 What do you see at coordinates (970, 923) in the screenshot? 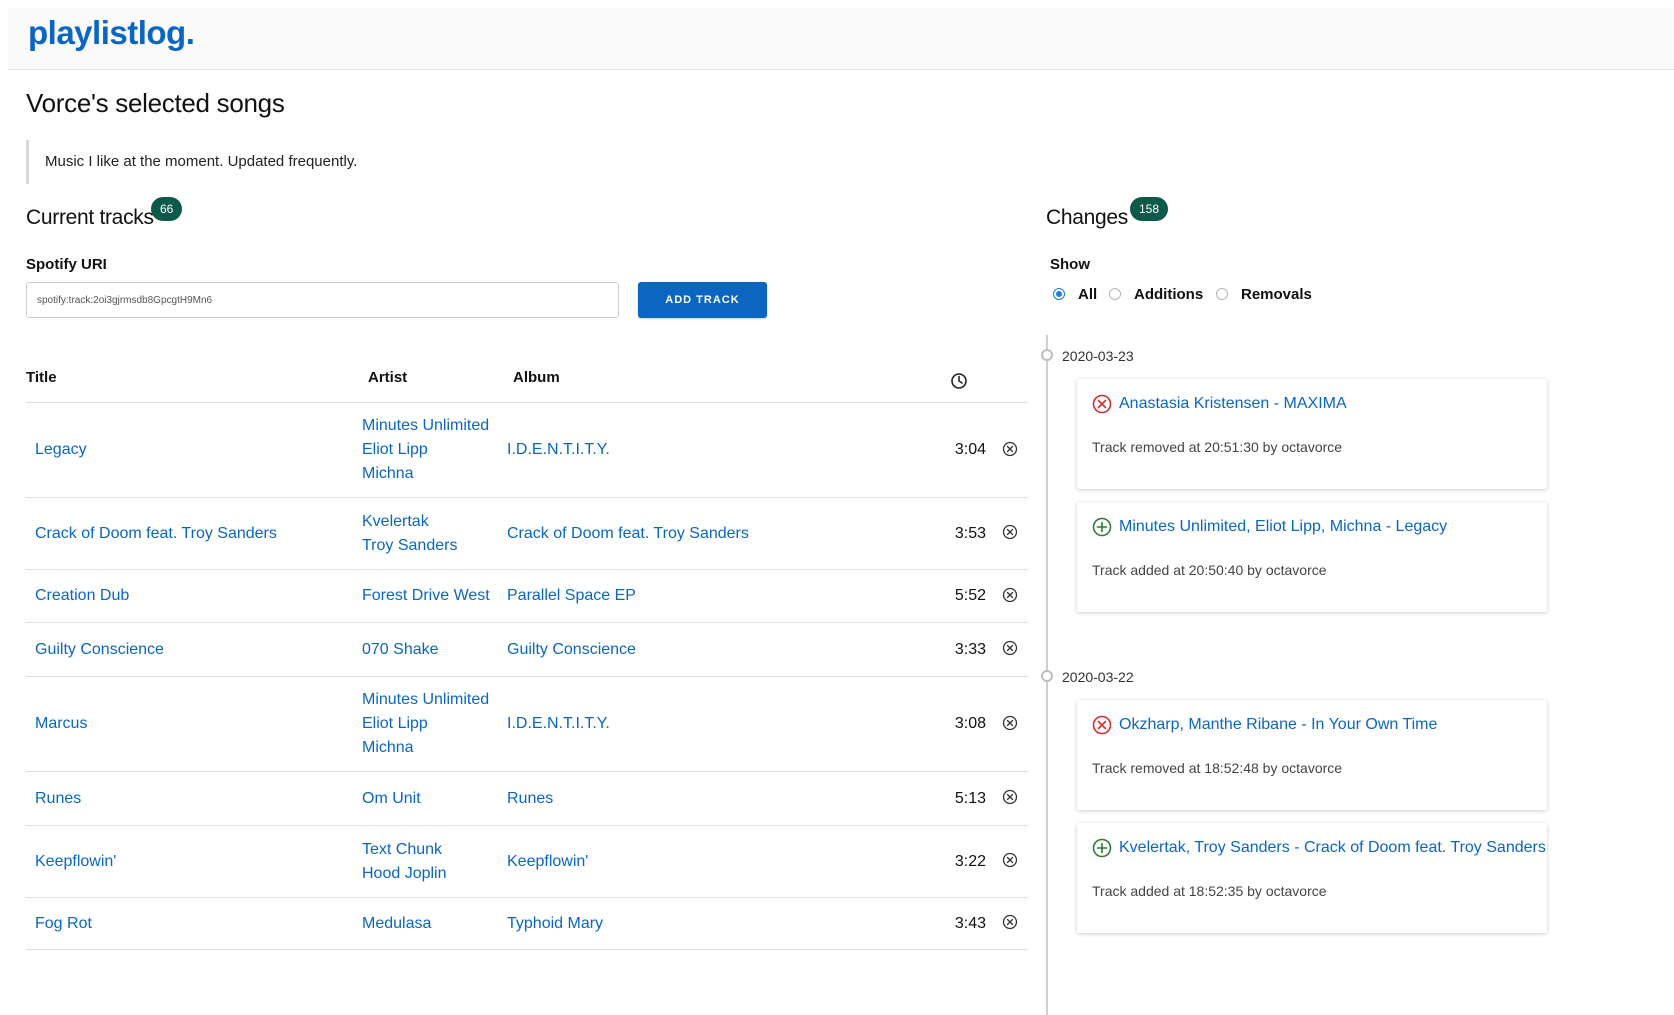
I see `track-duration: 3:43` at bounding box center [970, 923].